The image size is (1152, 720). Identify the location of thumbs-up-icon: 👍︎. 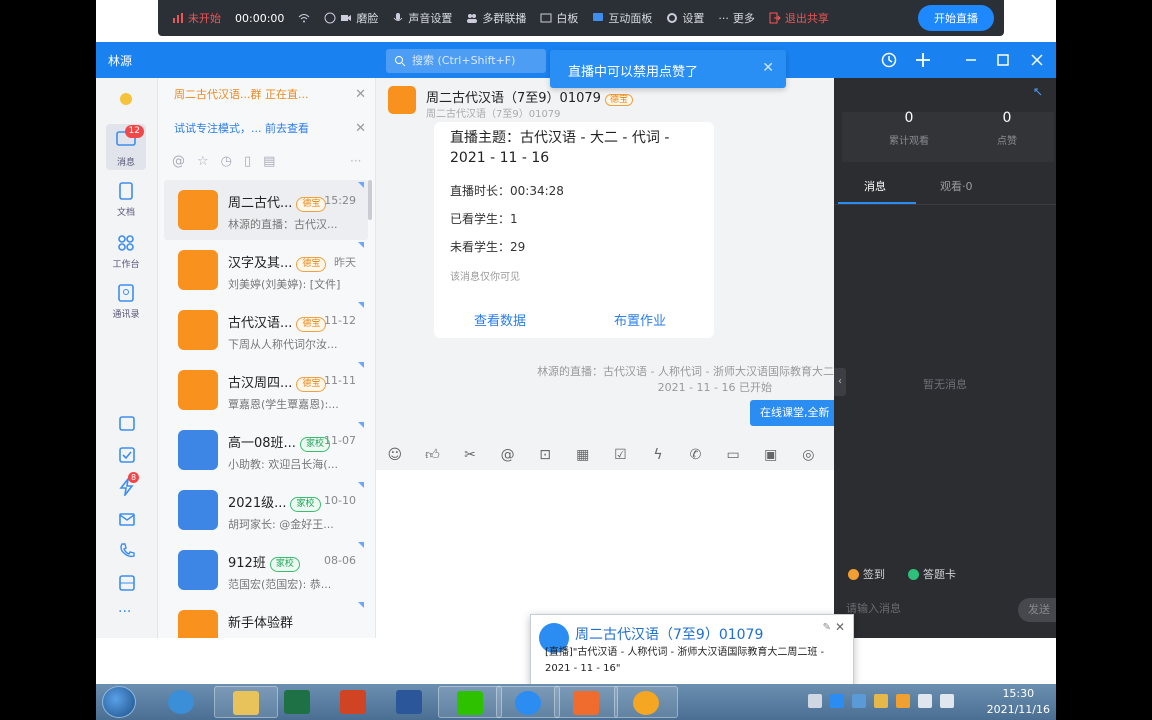
(433, 455).